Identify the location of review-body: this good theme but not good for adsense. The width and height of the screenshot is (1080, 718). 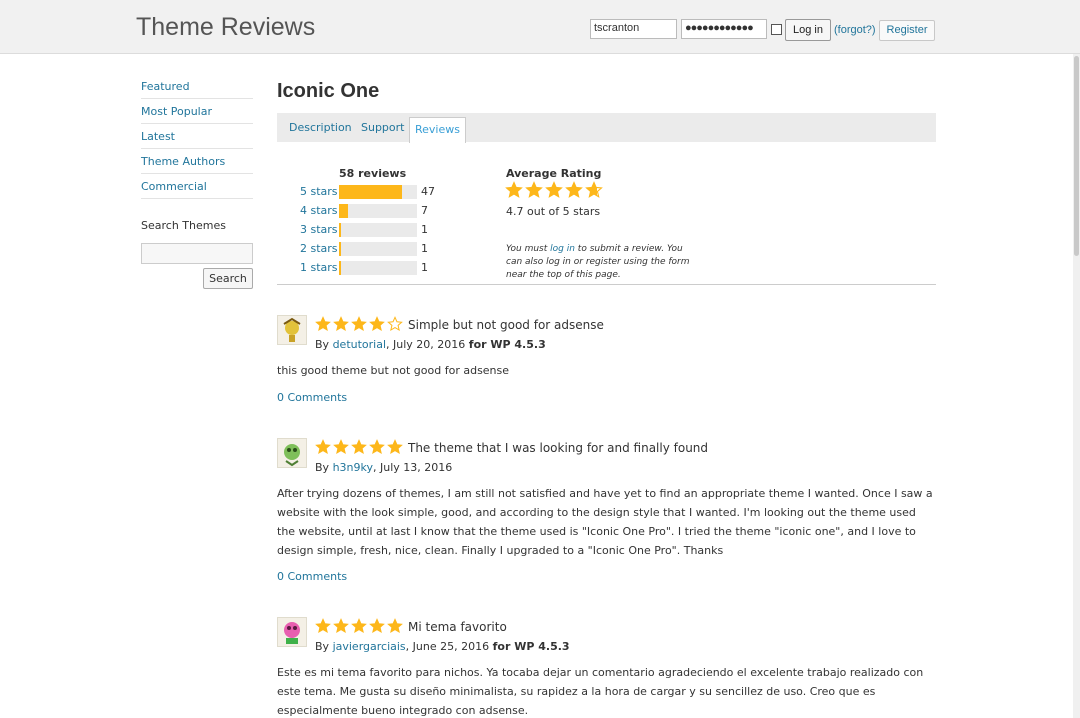
(393, 370).